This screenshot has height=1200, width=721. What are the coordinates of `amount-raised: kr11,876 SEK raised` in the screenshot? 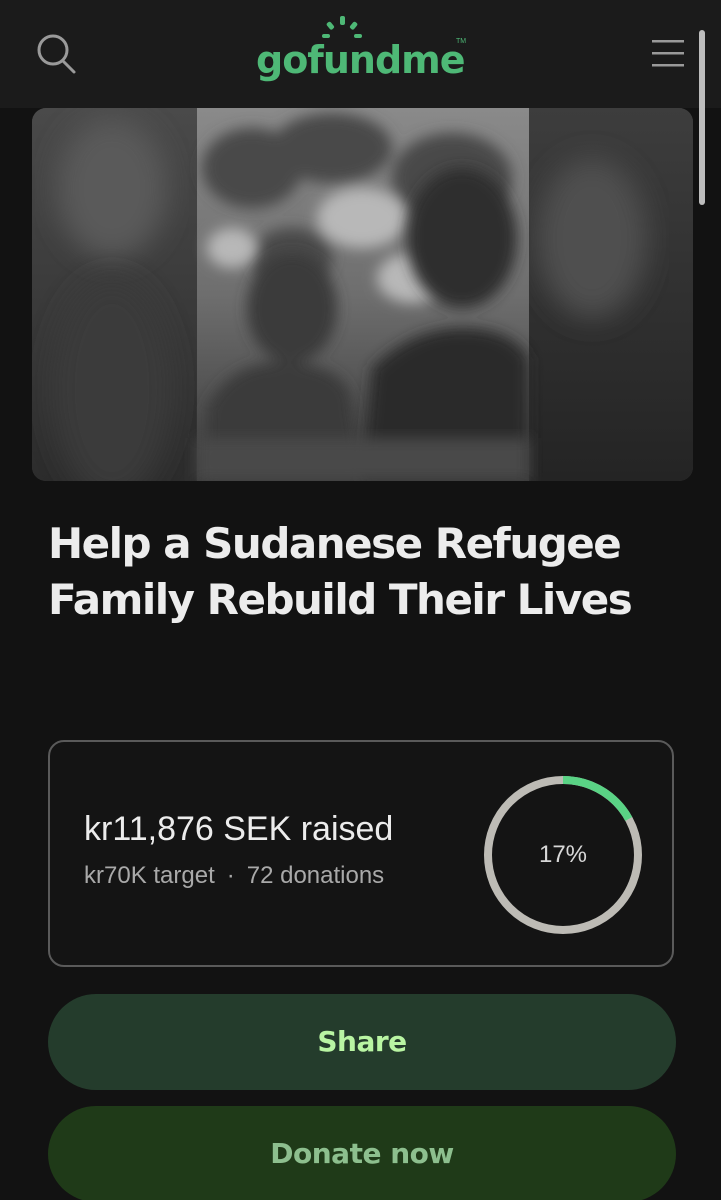 It's located at (239, 829).